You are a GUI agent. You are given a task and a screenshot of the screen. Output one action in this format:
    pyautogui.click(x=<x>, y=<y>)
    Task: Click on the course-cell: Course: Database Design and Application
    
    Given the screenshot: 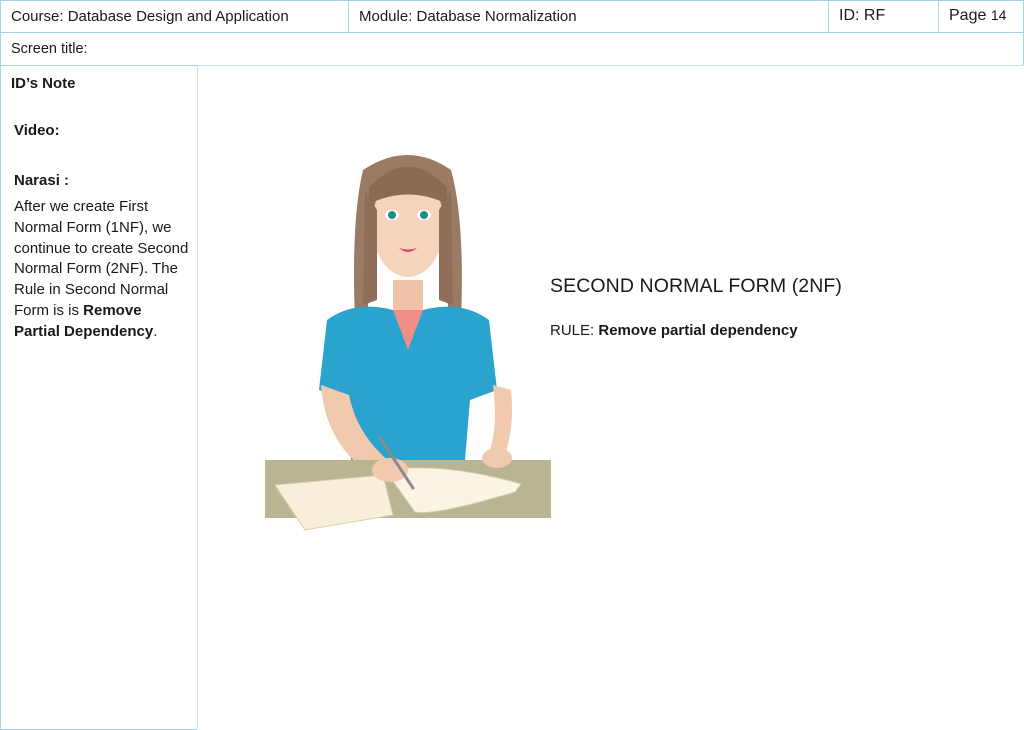 What is the action you would take?
    pyautogui.click(x=174, y=16)
    